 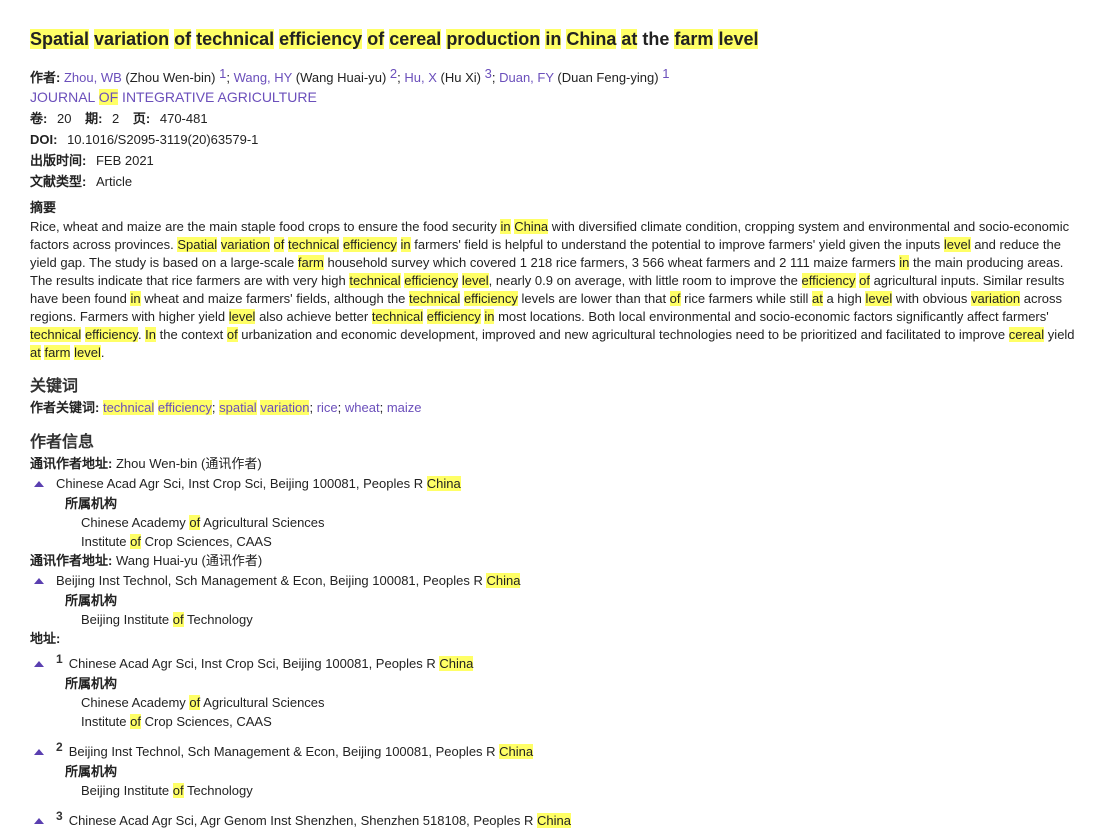 What do you see at coordinates (141, 118) in the screenshot?
I see `pages-label: 页:` at bounding box center [141, 118].